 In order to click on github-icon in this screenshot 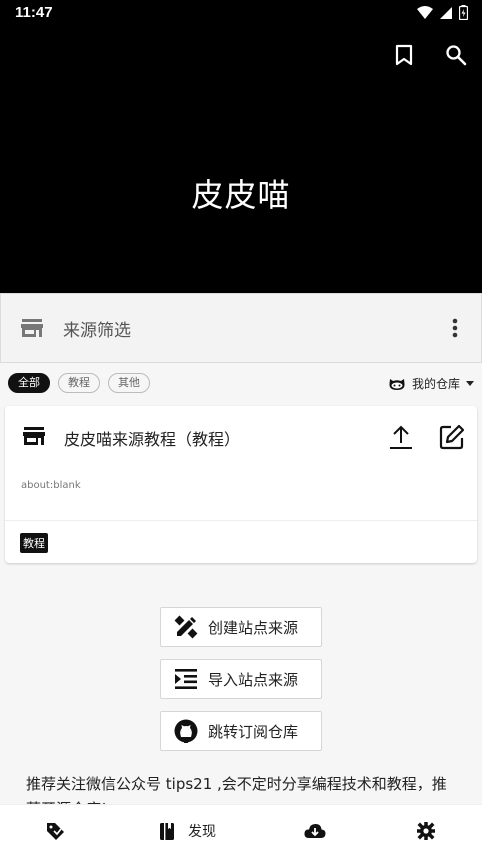, I will do `click(186, 731)`.